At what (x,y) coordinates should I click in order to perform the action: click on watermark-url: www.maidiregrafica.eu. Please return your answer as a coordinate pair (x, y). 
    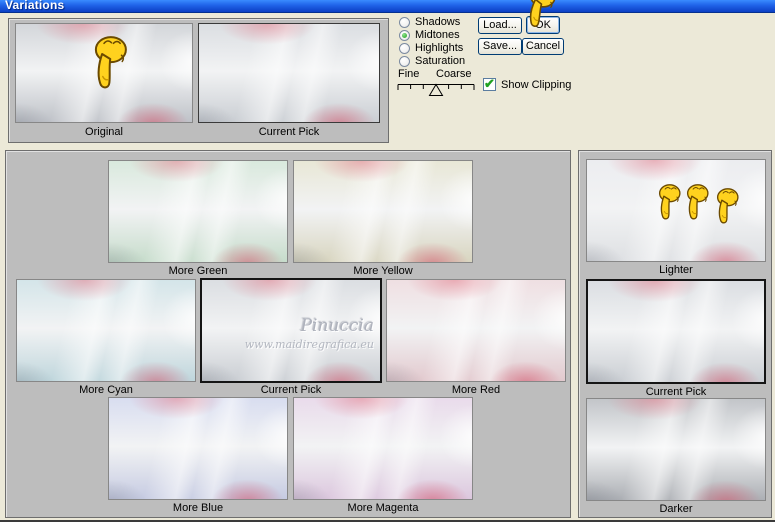
    Looking at the image, I should click on (309, 344).